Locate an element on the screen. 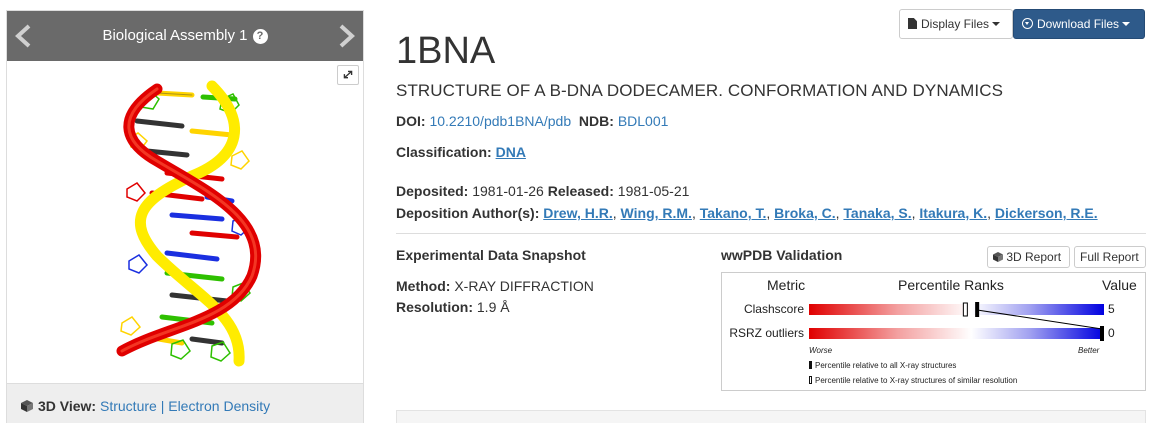 The height and width of the screenshot is (423, 1154). filled-marker-icon is located at coordinates (810, 365).